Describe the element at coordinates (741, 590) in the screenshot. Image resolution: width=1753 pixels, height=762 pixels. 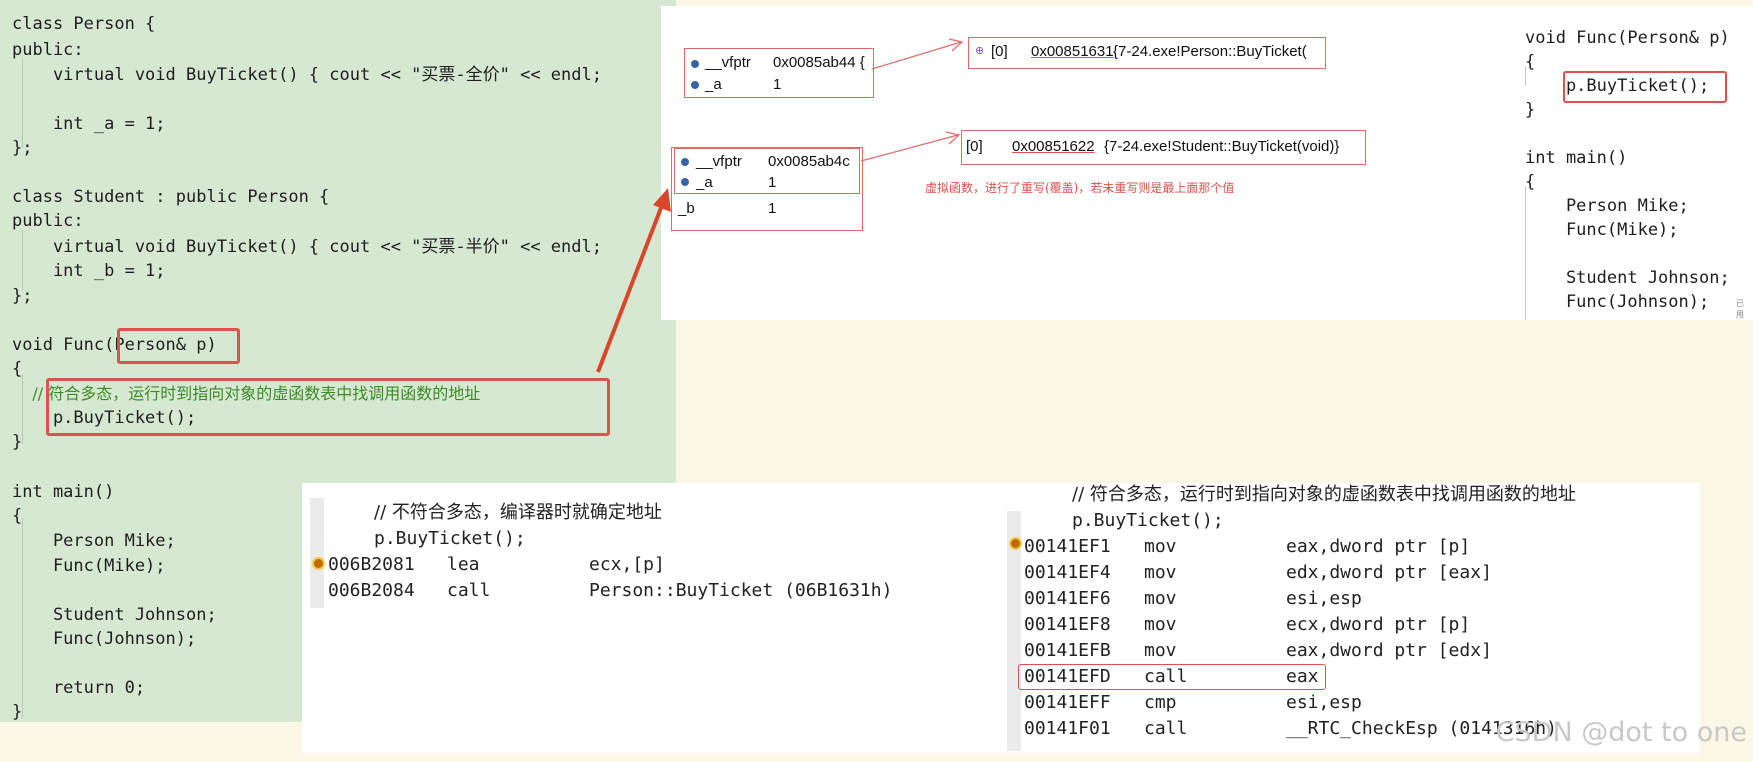
I see `disasm-arg: Person::BuyTicket (06B1631h)` at that location.